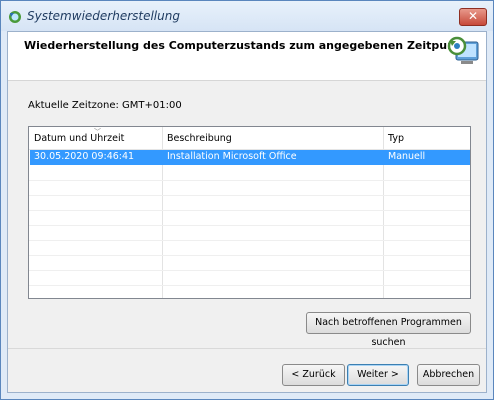 The height and width of the screenshot is (400, 494). What do you see at coordinates (388, 330) in the screenshot?
I see `scan-affected-programs-button: Nach betroffenen Programmen suchen` at bounding box center [388, 330].